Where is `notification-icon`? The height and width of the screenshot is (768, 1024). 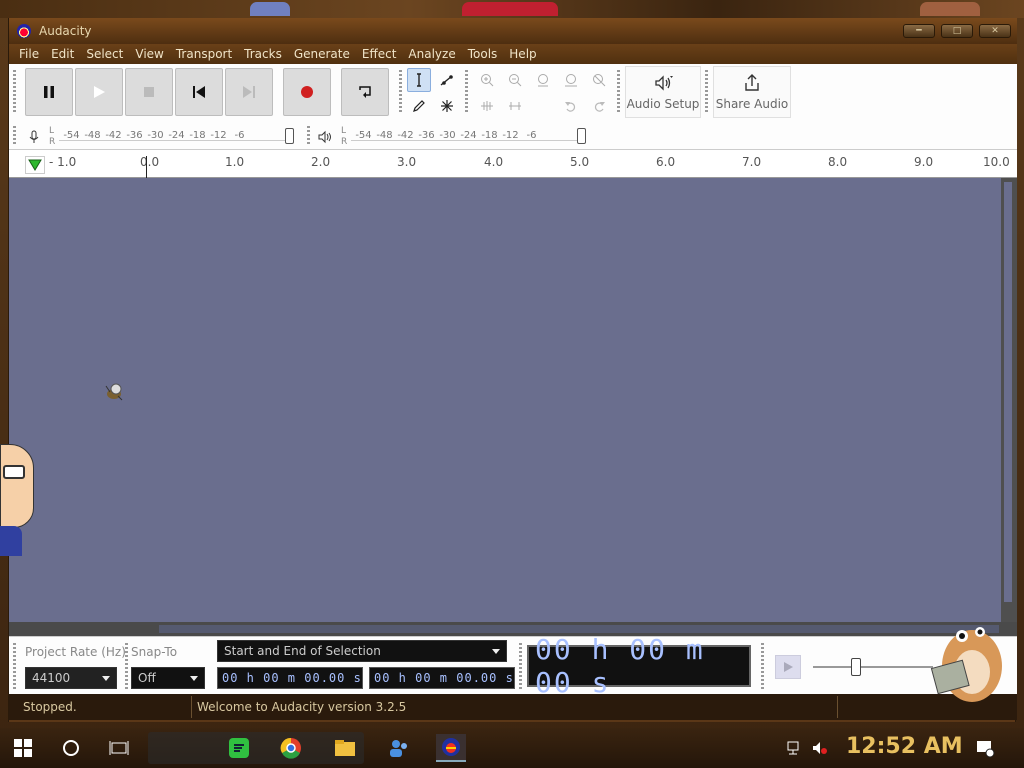
notification-icon is located at coordinates (986, 749).